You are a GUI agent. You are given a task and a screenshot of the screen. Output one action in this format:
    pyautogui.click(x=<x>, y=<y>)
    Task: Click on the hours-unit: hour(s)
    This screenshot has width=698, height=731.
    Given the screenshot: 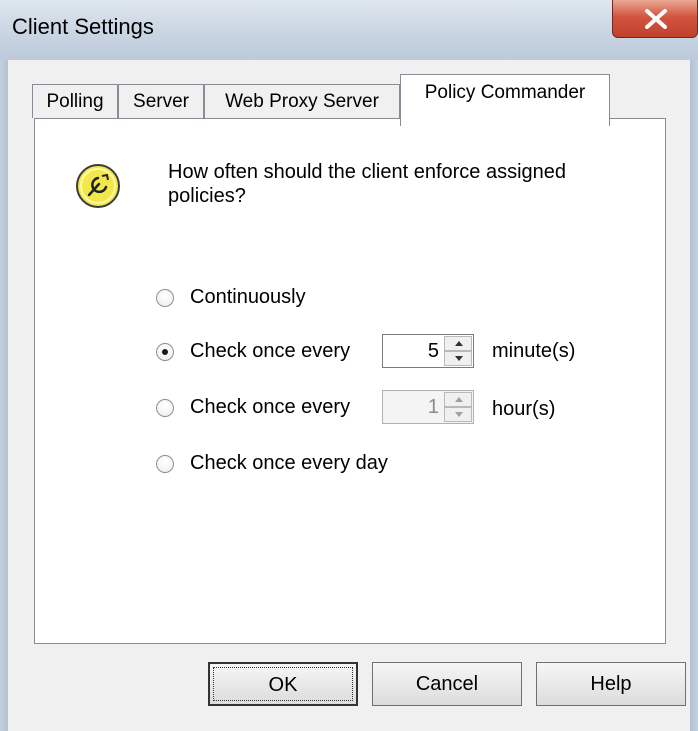 What is the action you would take?
    pyautogui.click(x=524, y=409)
    